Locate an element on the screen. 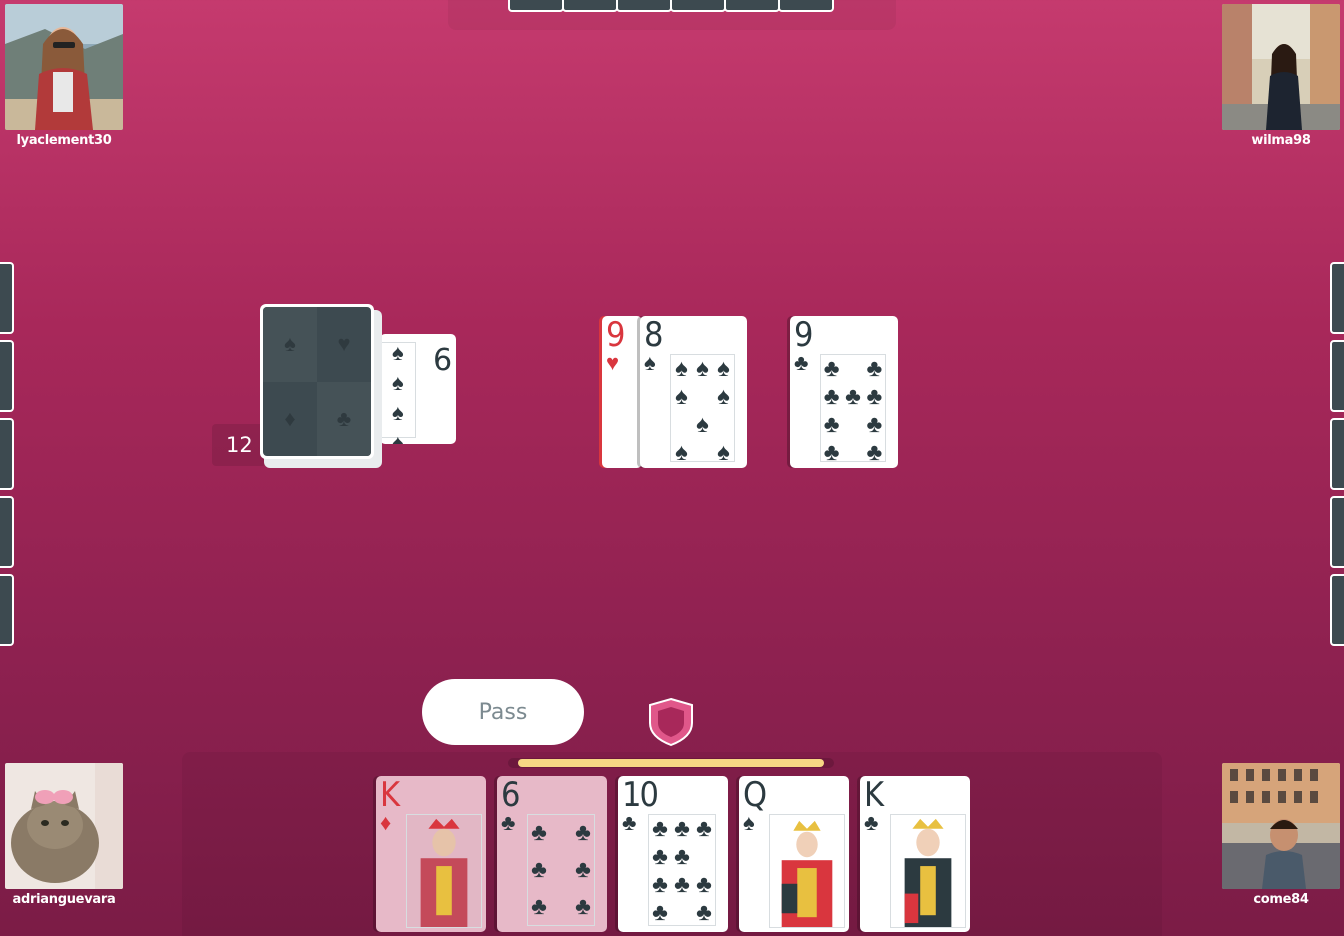 The image size is (1344, 936). hand-card: Q ♠ is located at coordinates (794, 854).